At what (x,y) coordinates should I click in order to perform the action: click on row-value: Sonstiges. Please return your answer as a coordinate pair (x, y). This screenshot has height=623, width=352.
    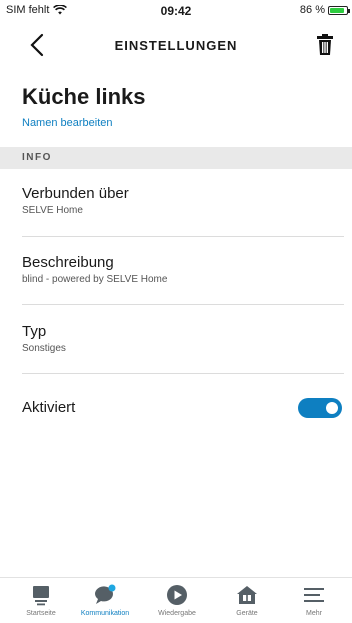
    Looking at the image, I should click on (44, 348).